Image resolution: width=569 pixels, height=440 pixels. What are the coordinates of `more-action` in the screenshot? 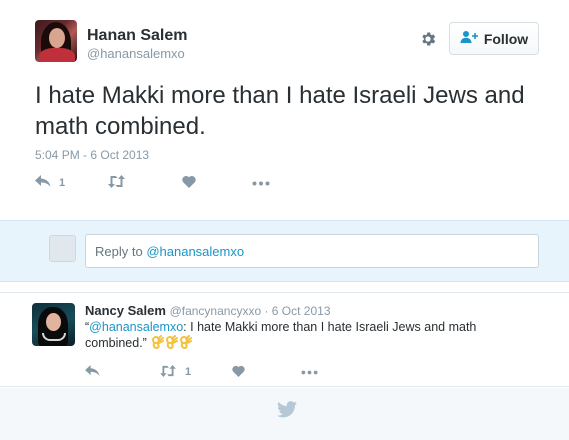 It's located at (261, 183).